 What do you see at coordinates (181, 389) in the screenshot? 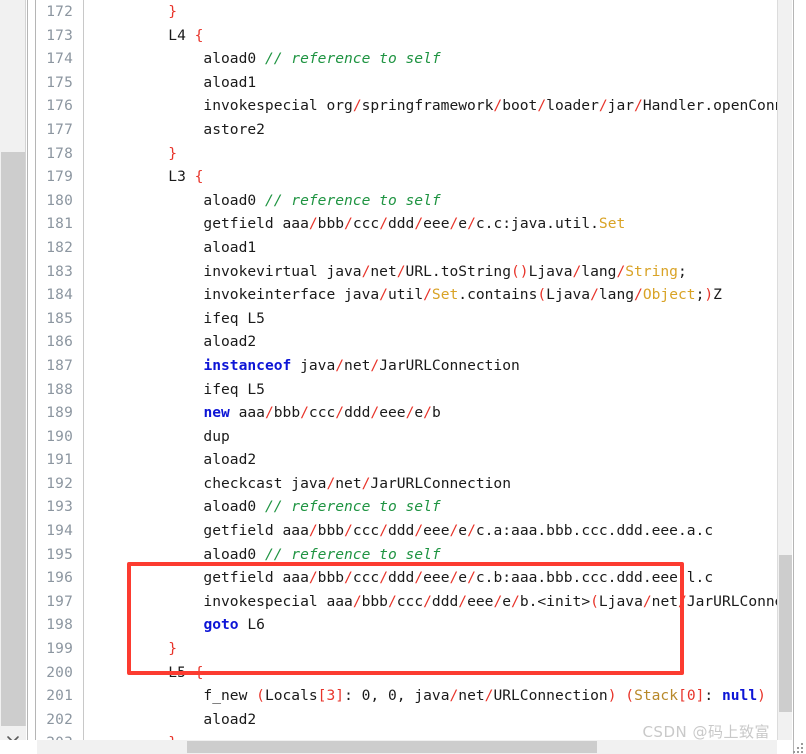
I see `code-token: ifeq L5` at bounding box center [181, 389].